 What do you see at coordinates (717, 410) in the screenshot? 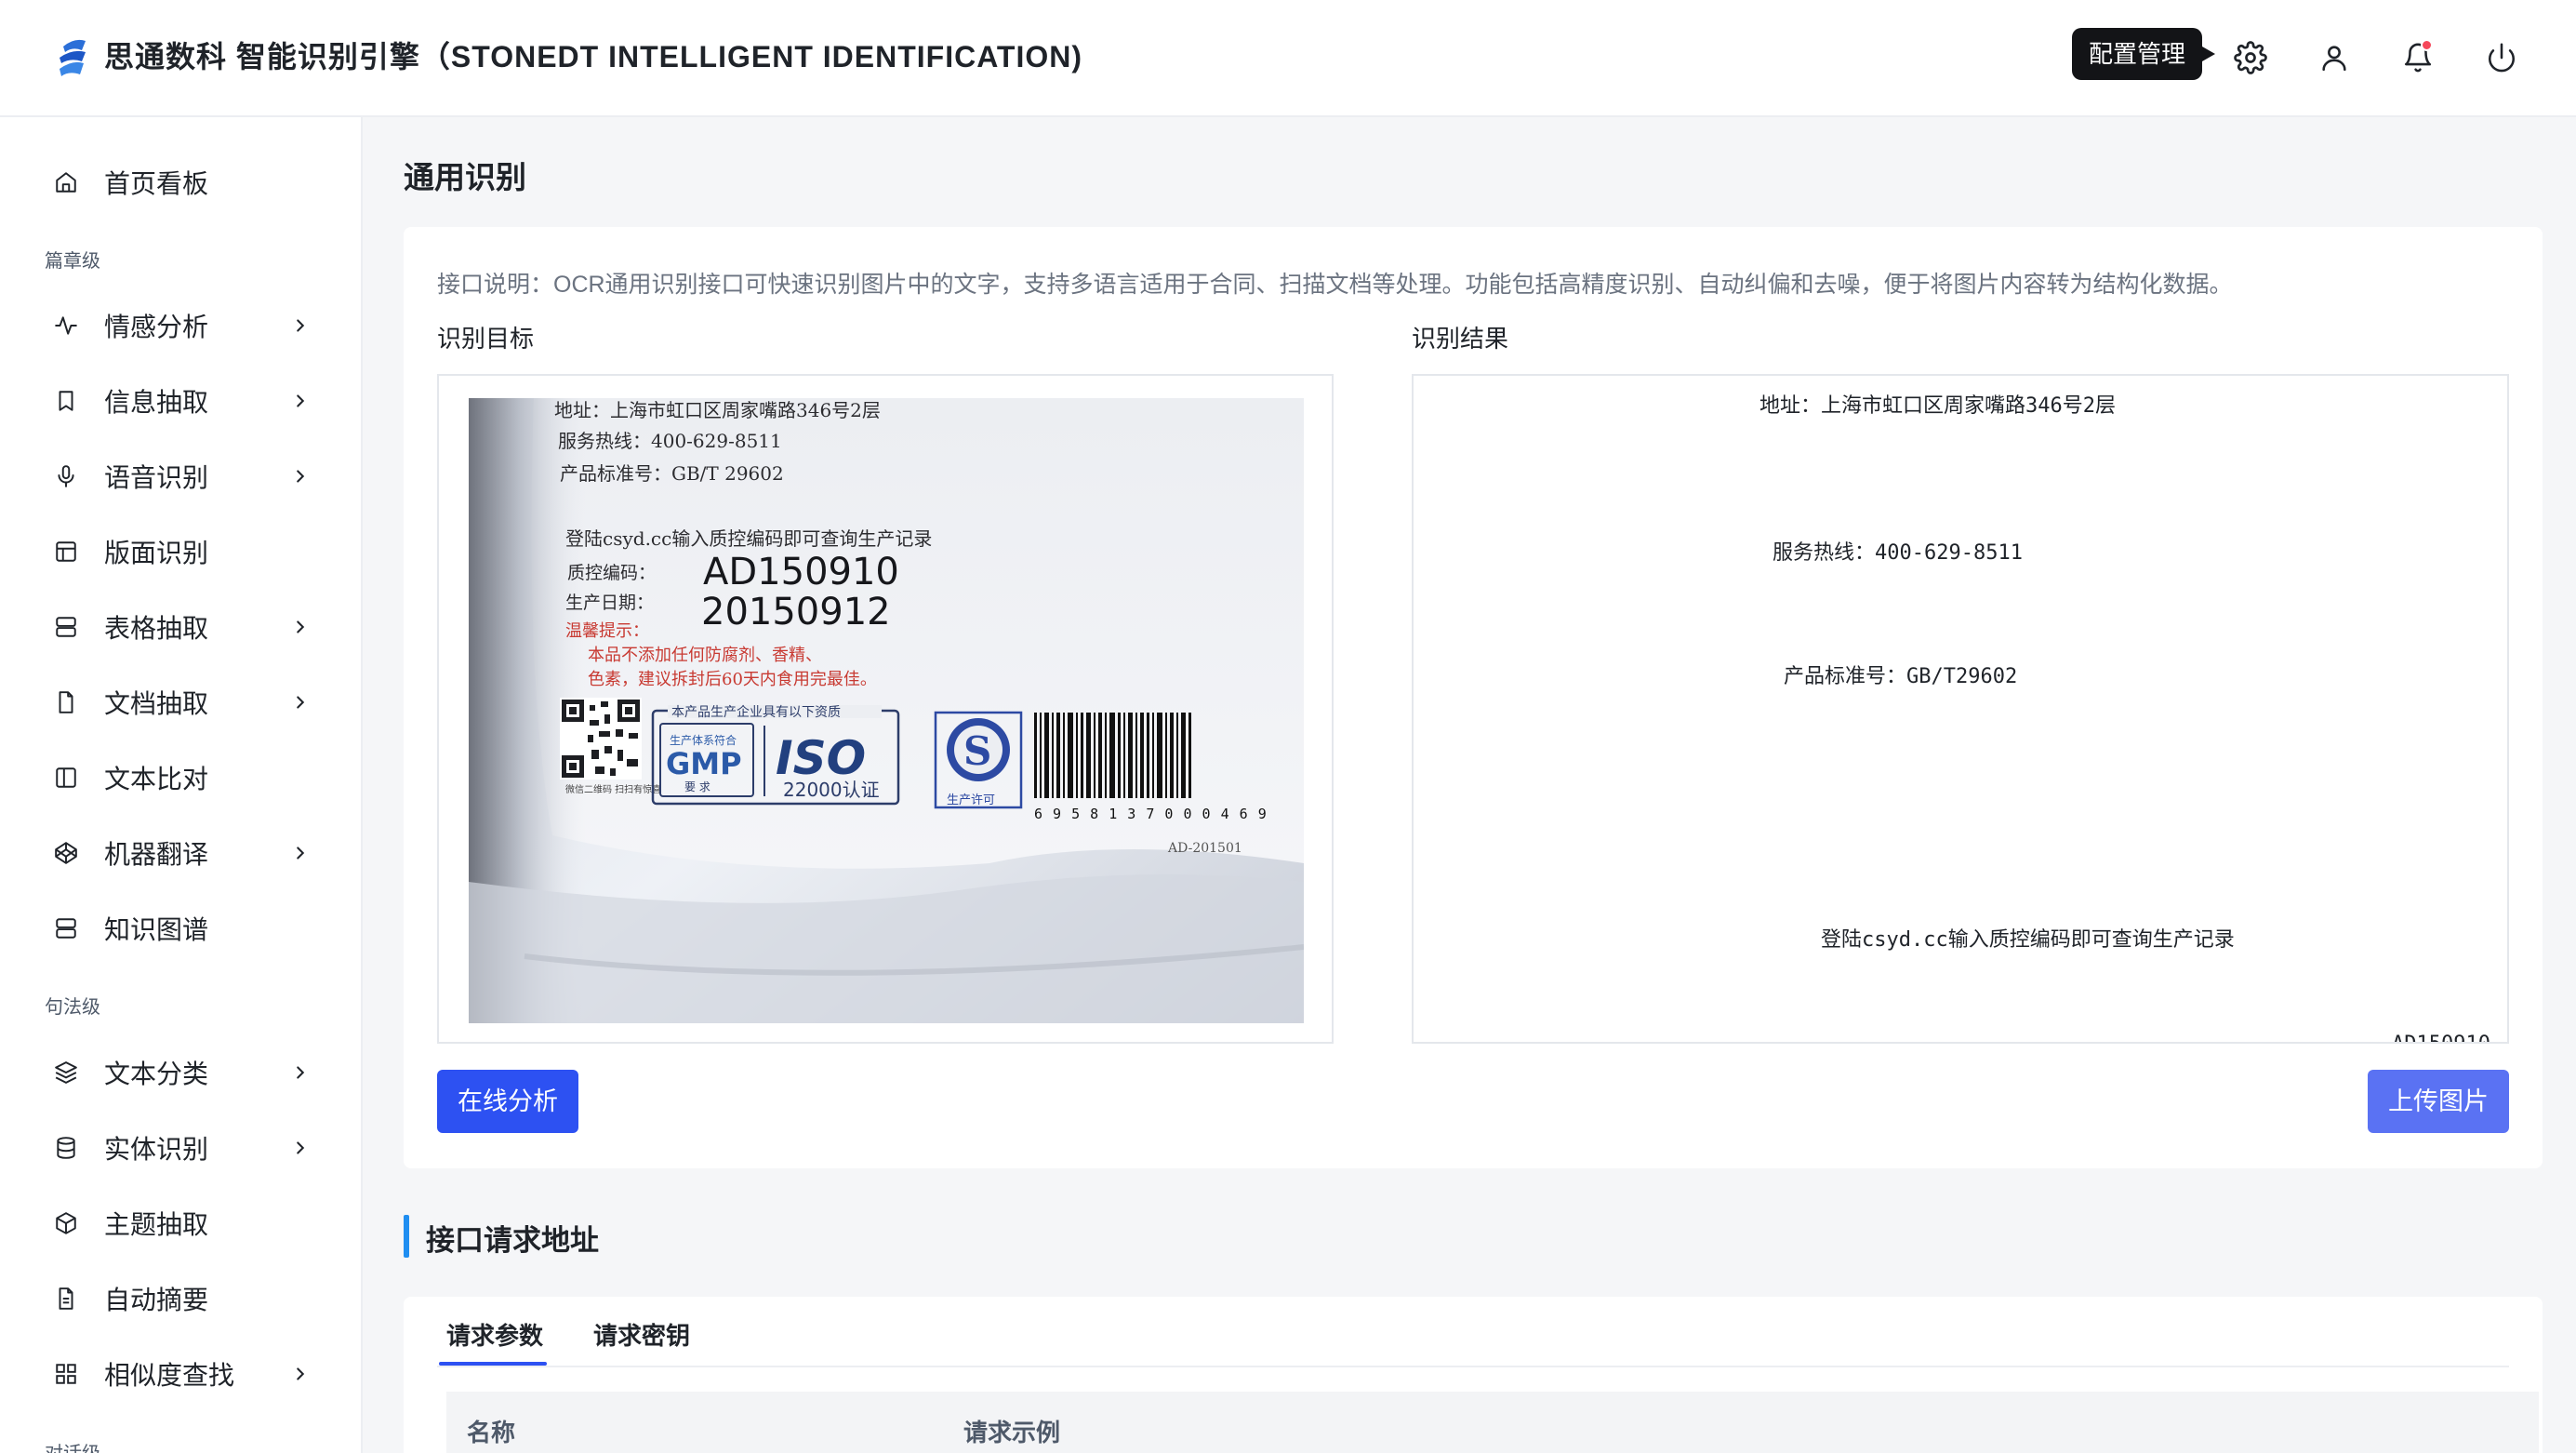
I see `photo-text-address: 地址：上海市虹口区周家嘴路346号2层` at bounding box center [717, 410].